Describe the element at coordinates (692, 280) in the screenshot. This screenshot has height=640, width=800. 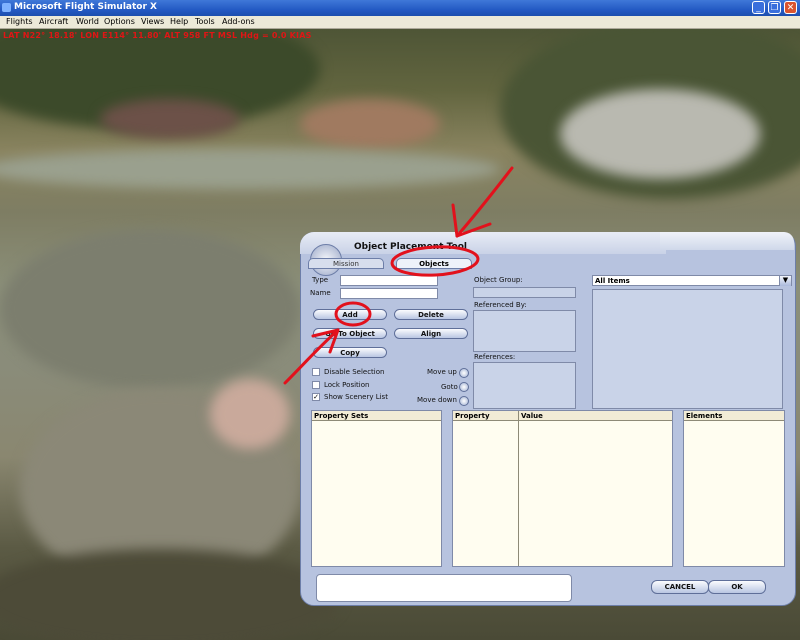
I see `items-filter-dropdown: All Items ▼` at that location.